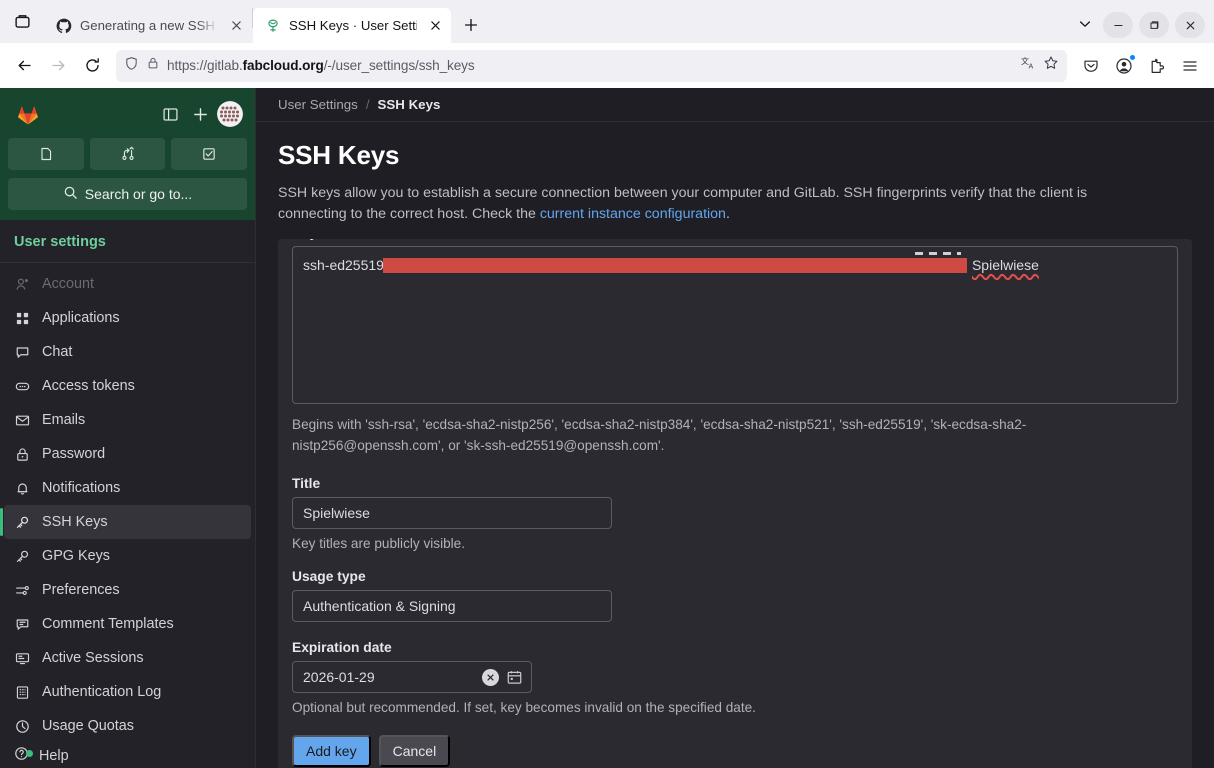  I want to click on token-icon, so click(22, 386).